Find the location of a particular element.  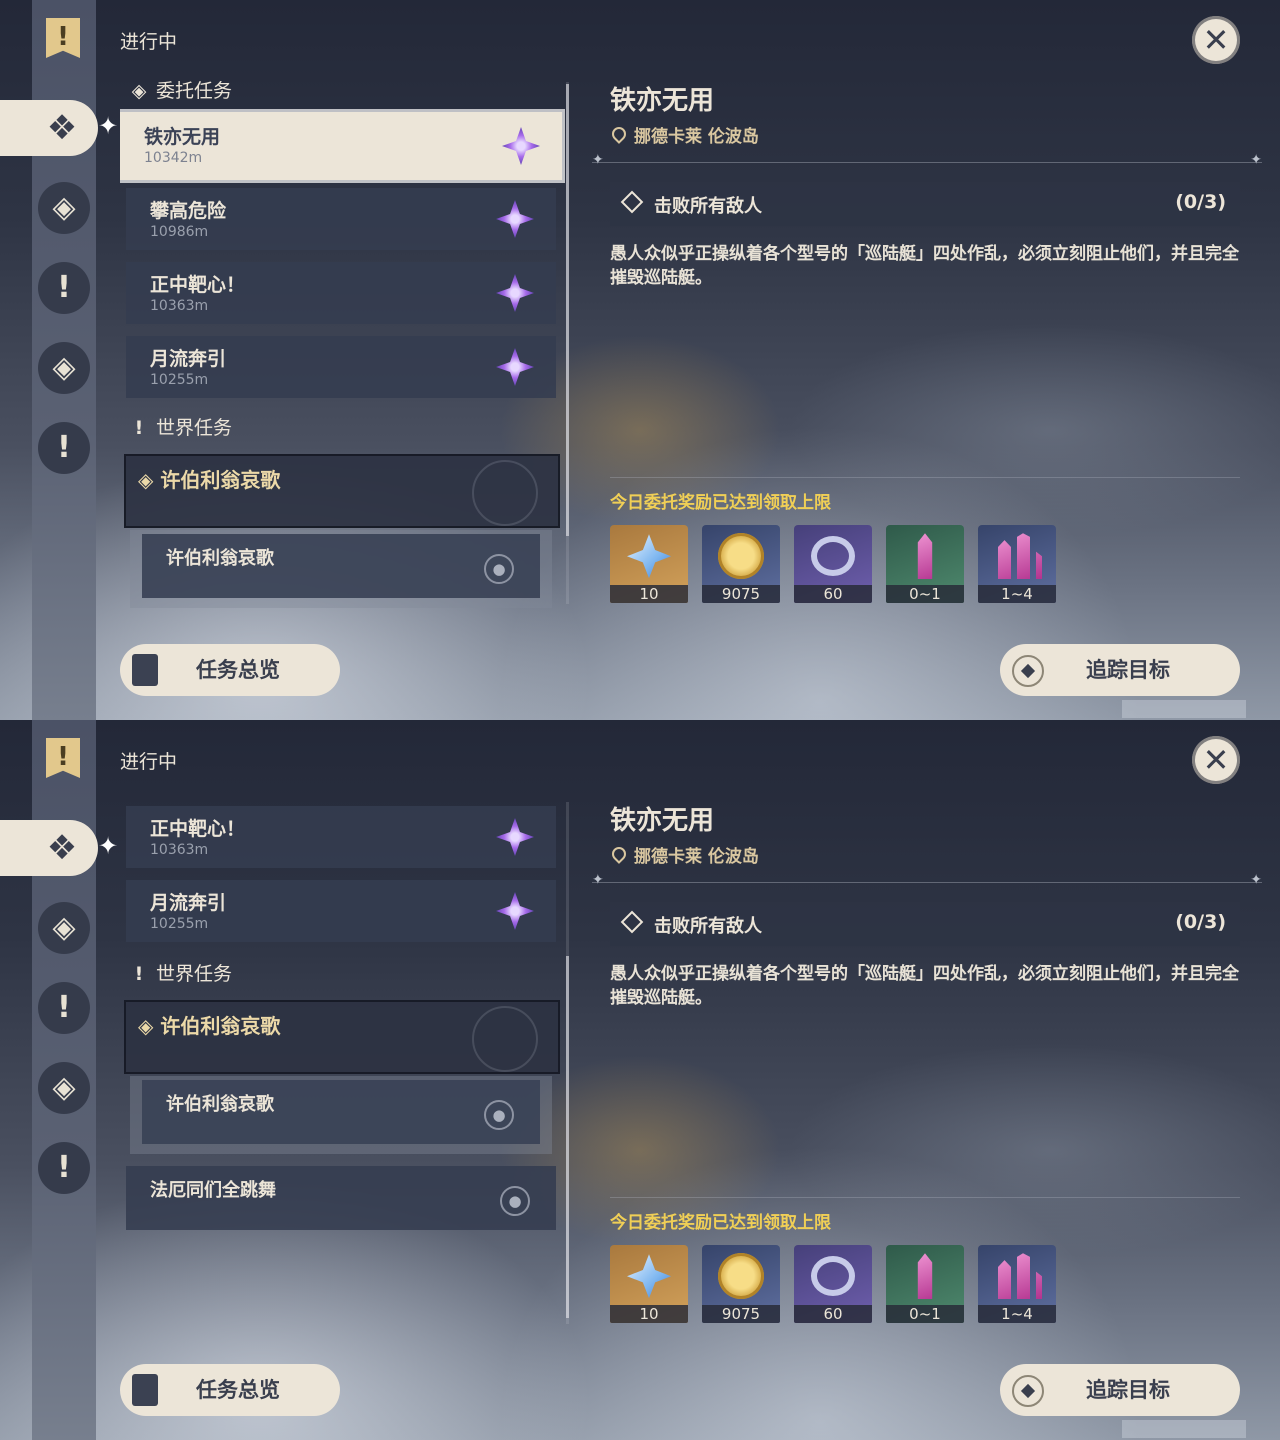

reward-limit-notice: 今日委托奖励已达到领取上限 is located at coordinates (720, 503).